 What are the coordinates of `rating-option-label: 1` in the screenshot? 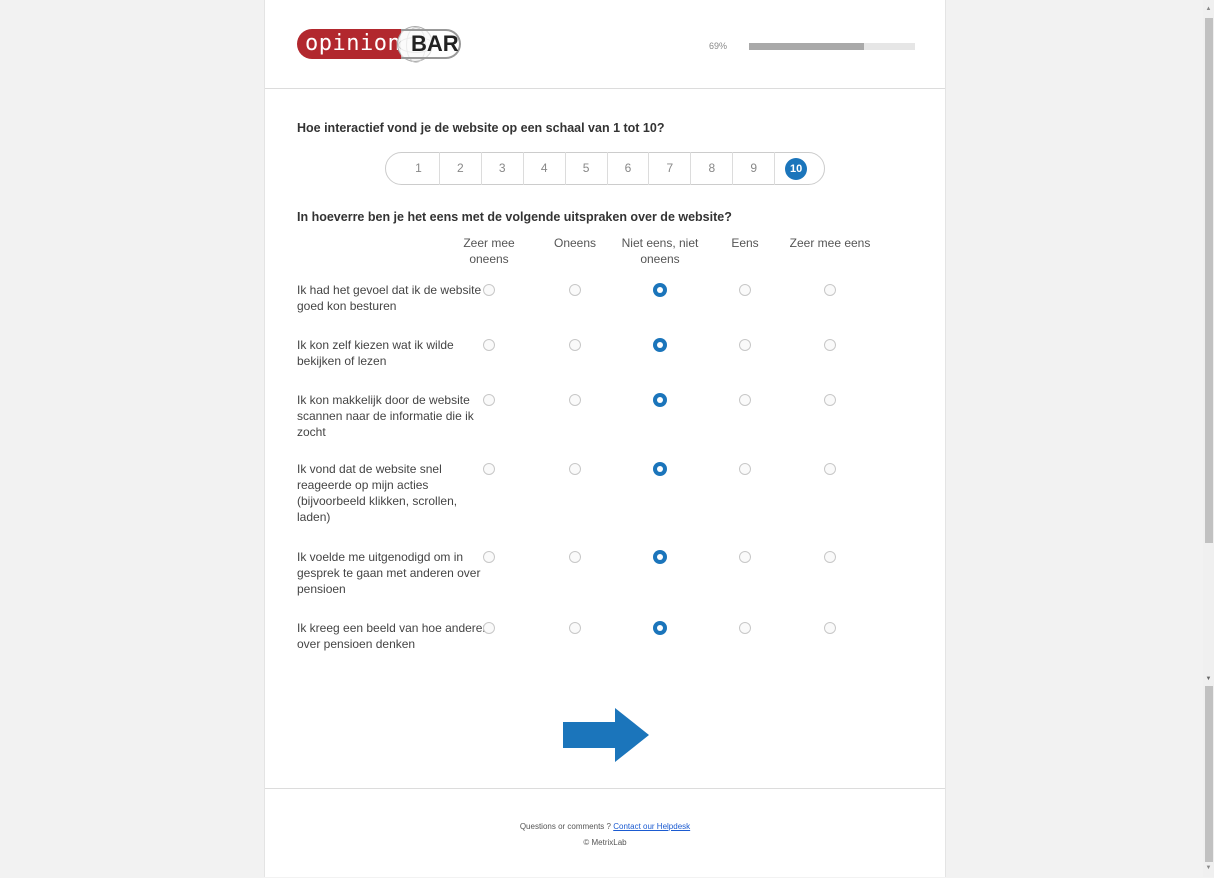 It's located at (418, 168).